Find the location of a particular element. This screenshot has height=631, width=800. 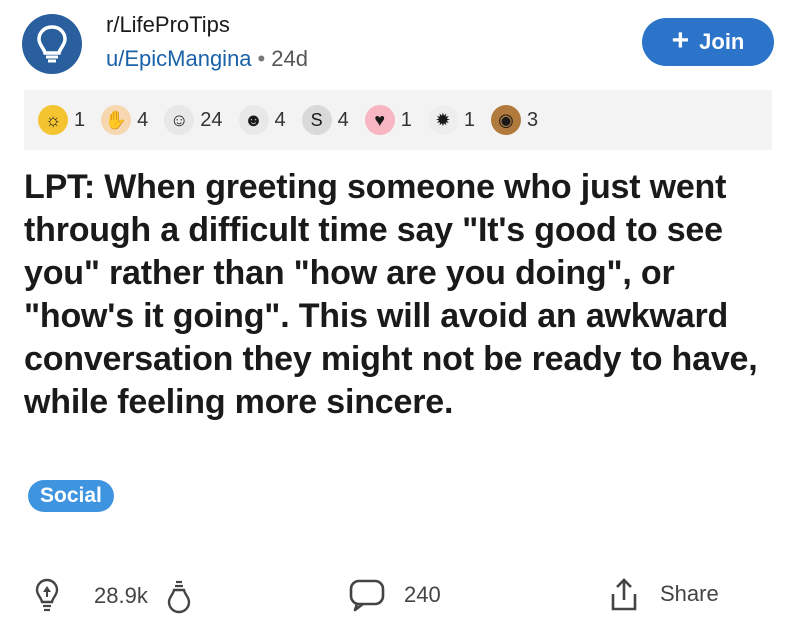

subreddit-avatar is located at coordinates (52, 44).